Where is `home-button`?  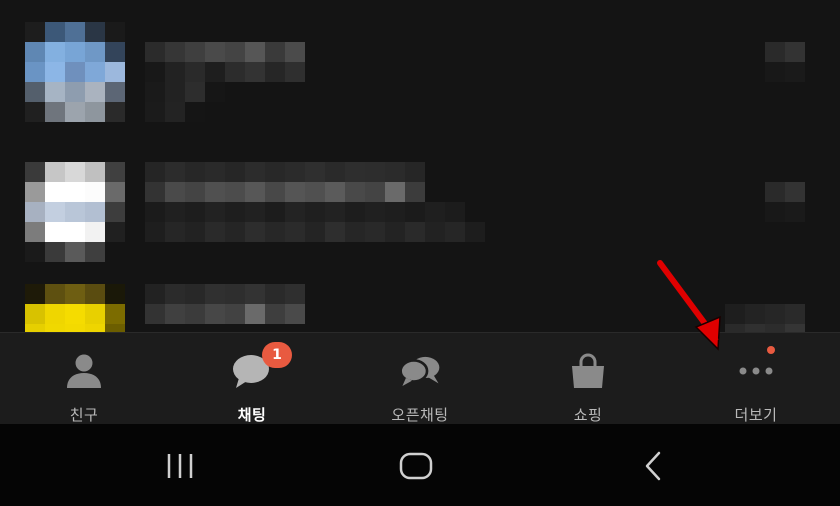 home-button is located at coordinates (416, 466).